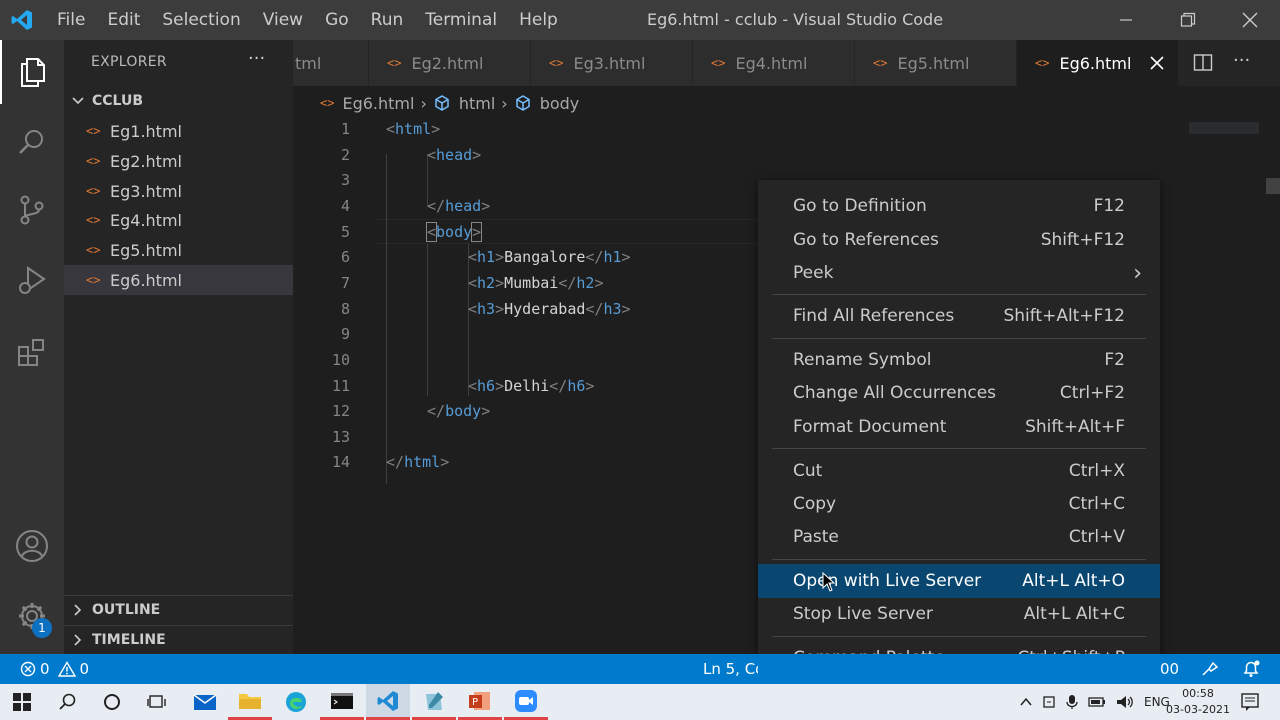 The image size is (1280, 720). I want to click on taskbar-vscode, so click(388, 702).